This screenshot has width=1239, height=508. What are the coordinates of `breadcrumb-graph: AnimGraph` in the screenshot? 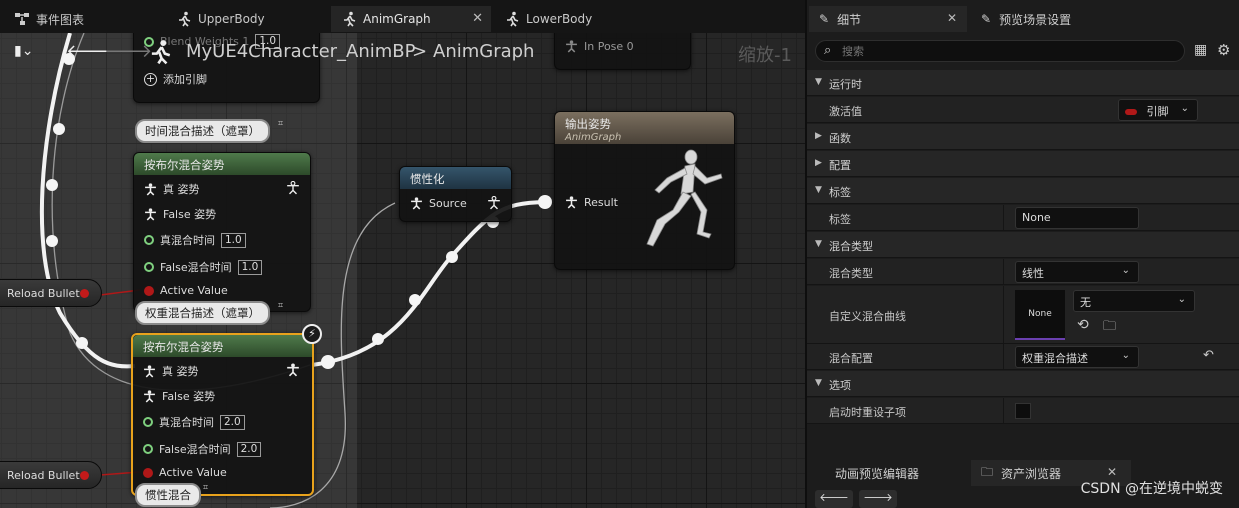 It's located at (483, 51).